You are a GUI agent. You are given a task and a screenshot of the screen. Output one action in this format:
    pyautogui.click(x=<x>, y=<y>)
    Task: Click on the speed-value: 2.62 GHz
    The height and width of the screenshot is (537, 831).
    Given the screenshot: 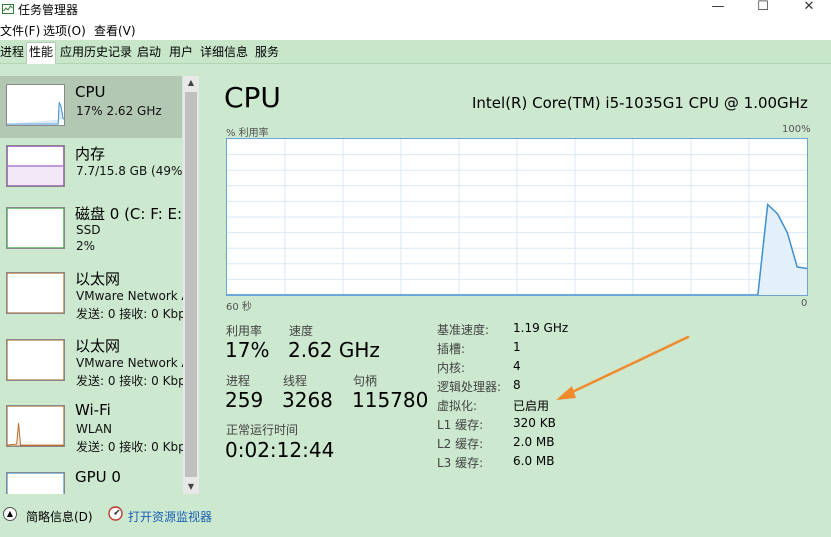 What is the action you would take?
    pyautogui.click(x=334, y=350)
    